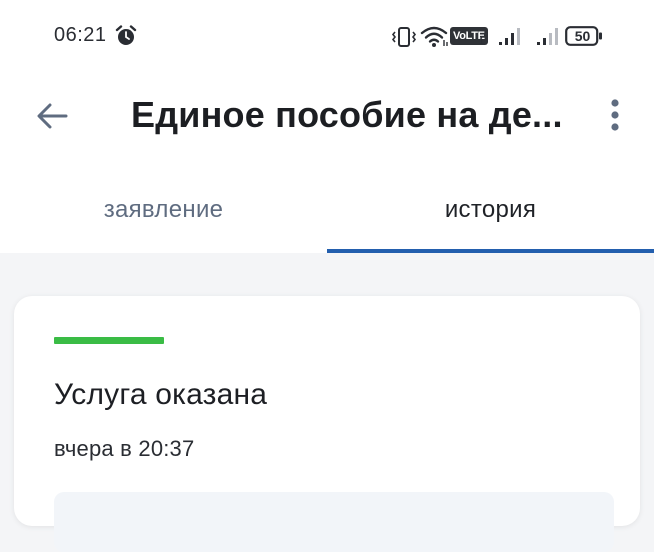 This screenshot has width=654, height=552. What do you see at coordinates (163, 216) in the screenshot?
I see `tab-application: заявление` at bounding box center [163, 216].